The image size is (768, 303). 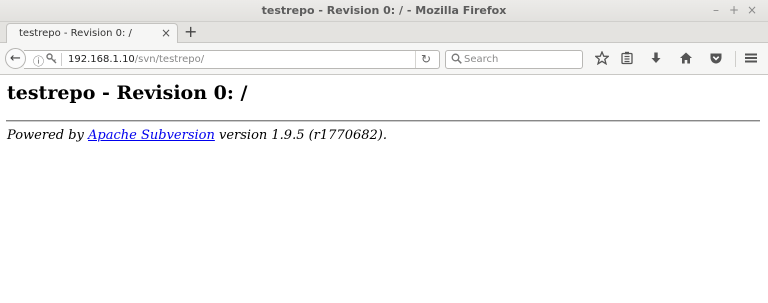 I want to click on url-host: 192.168.1.10, so click(x=101, y=59).